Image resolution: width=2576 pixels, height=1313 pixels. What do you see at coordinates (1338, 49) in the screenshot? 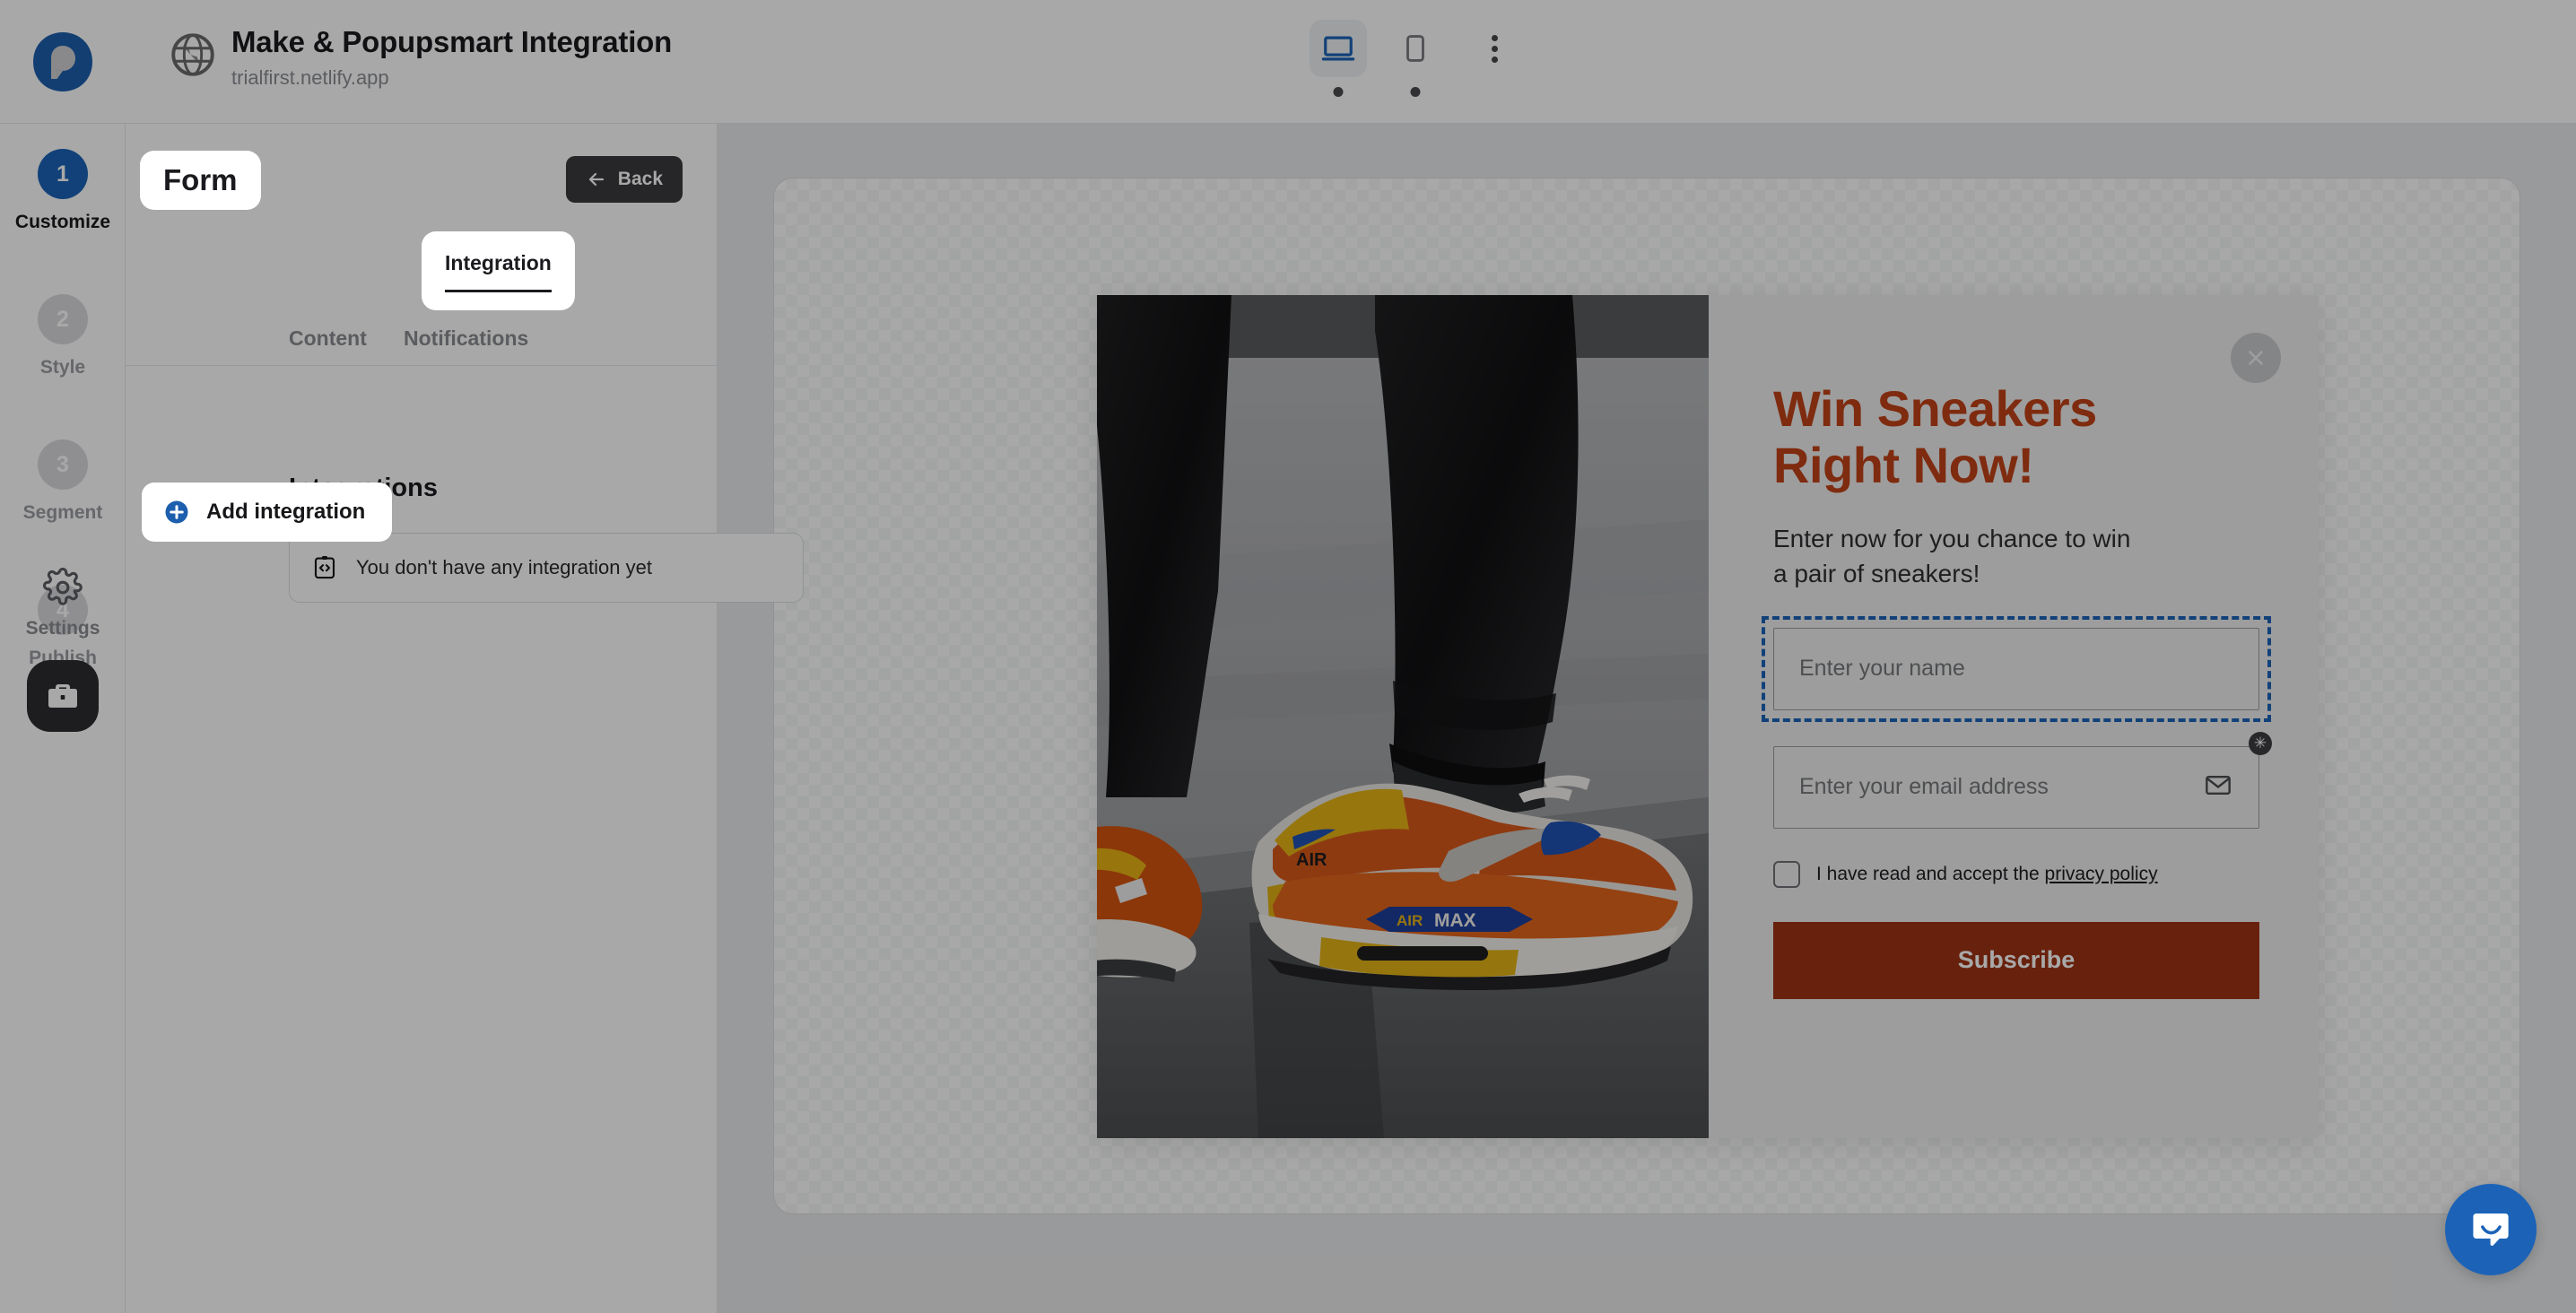
I see `desktop-icon` at bounding box center [1338, 49].